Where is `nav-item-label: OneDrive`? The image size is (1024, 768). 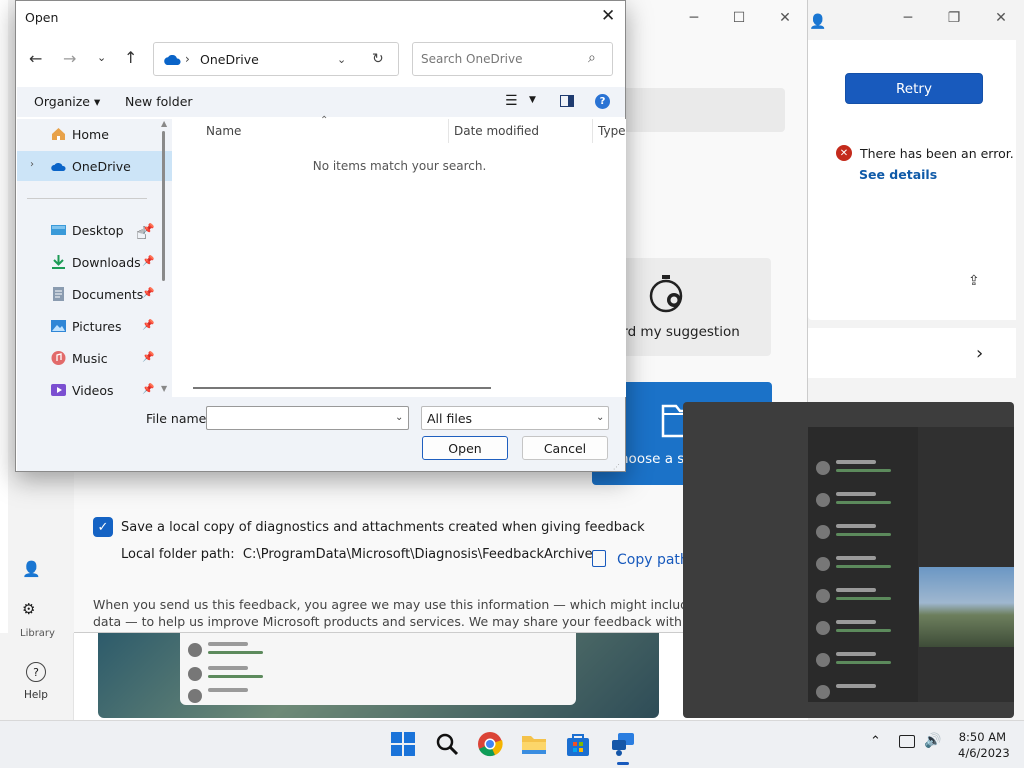
nav-item-label: OneDrive is located at coordinates (101, 166).